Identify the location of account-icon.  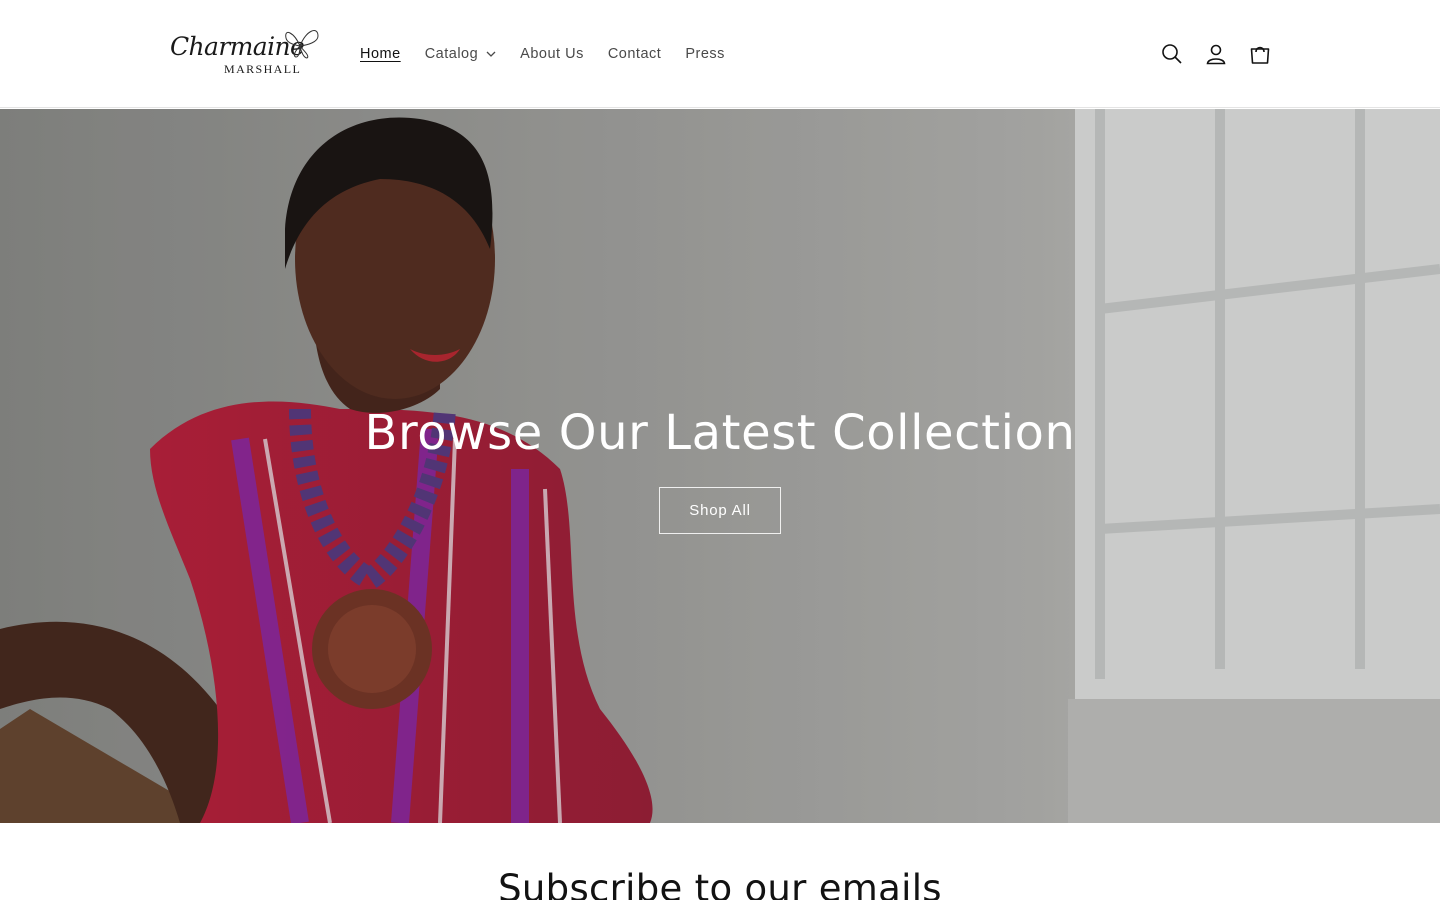
(1216, 54).